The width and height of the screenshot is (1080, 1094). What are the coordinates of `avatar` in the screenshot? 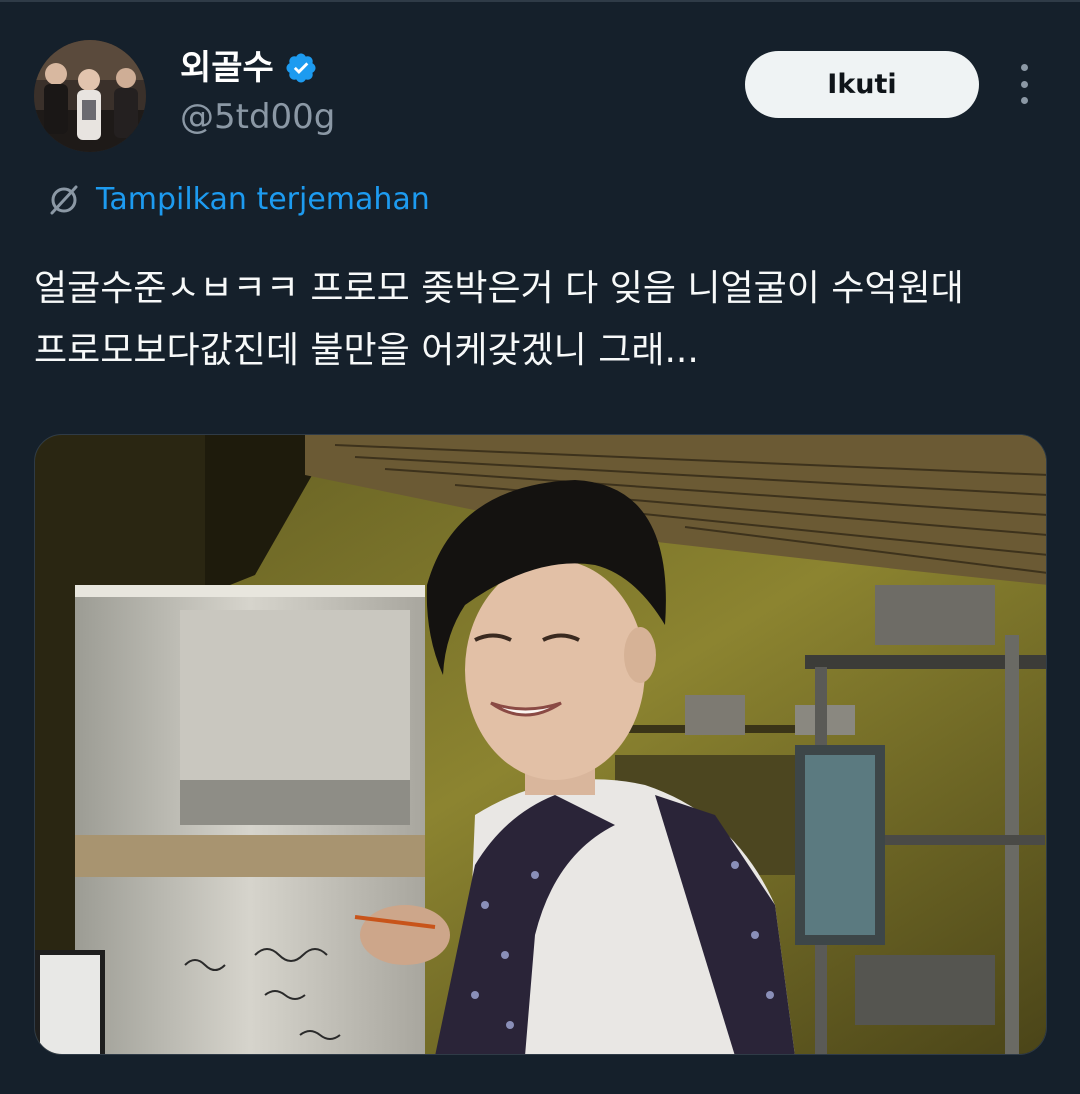 It's located at (90, 96).